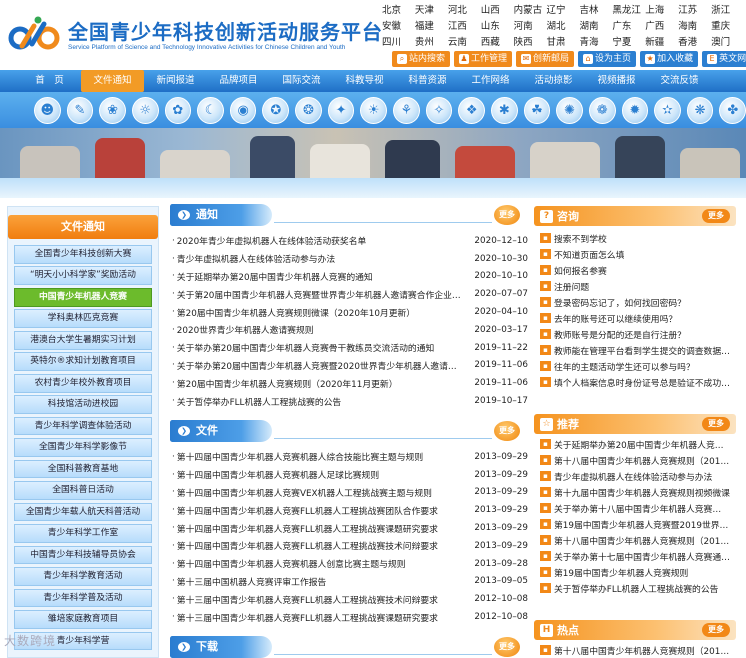  I want to click on list-item: ▪ 去年的账号还可以继续使用吗？, so click(638, 318).